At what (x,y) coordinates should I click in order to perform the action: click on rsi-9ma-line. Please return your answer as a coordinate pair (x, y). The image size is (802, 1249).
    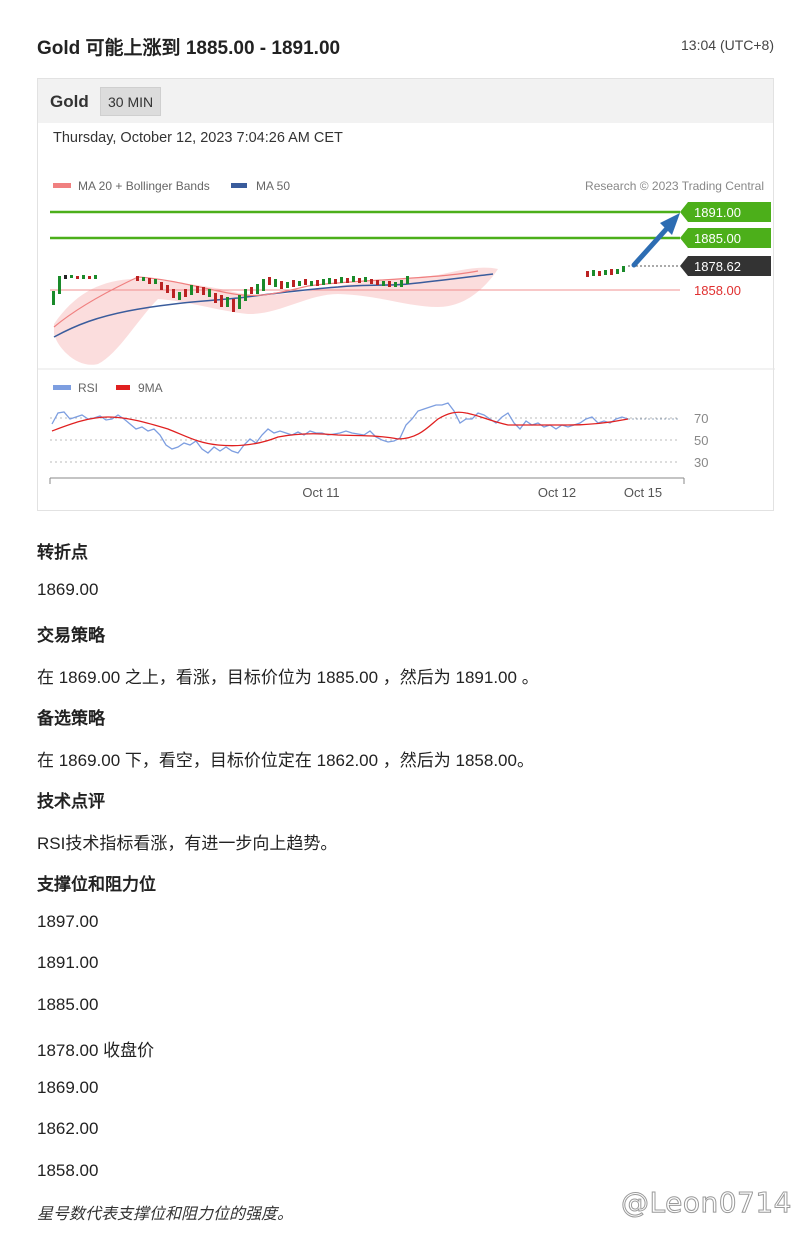
    Looking at the image, I should click on (340, 429).